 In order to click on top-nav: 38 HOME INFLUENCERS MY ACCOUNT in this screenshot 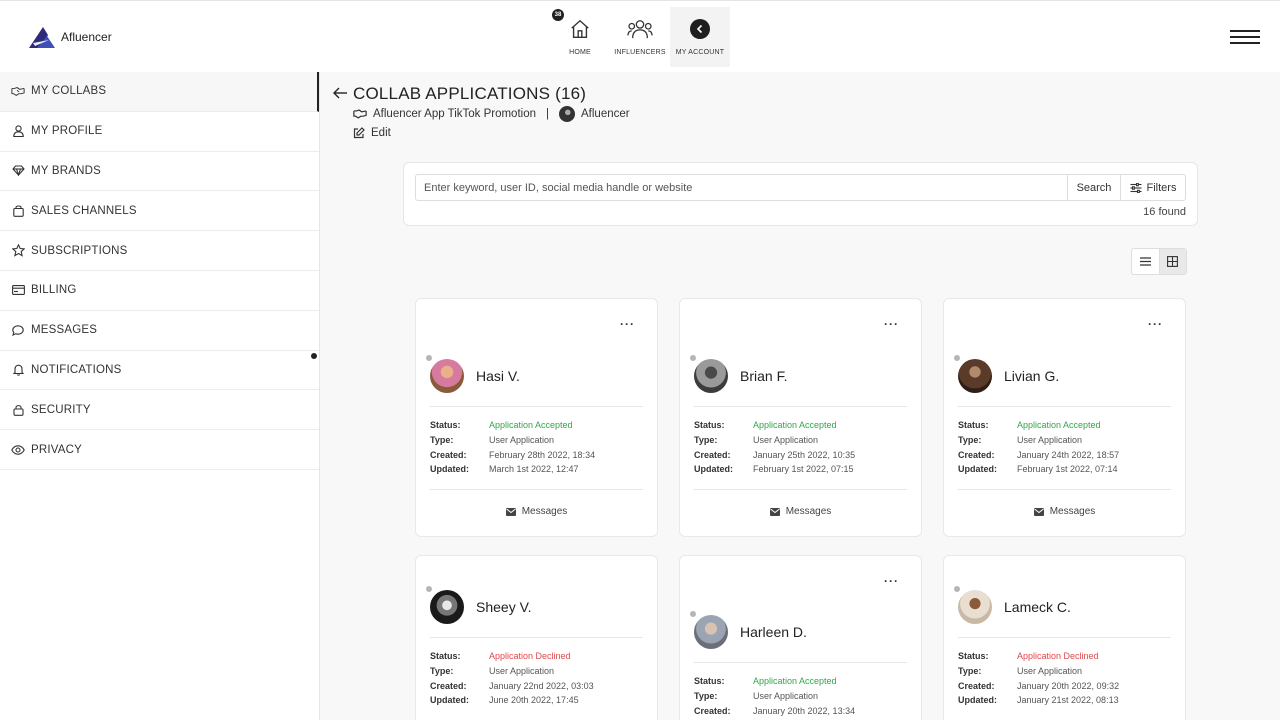, I will do `click(640, 37)`.